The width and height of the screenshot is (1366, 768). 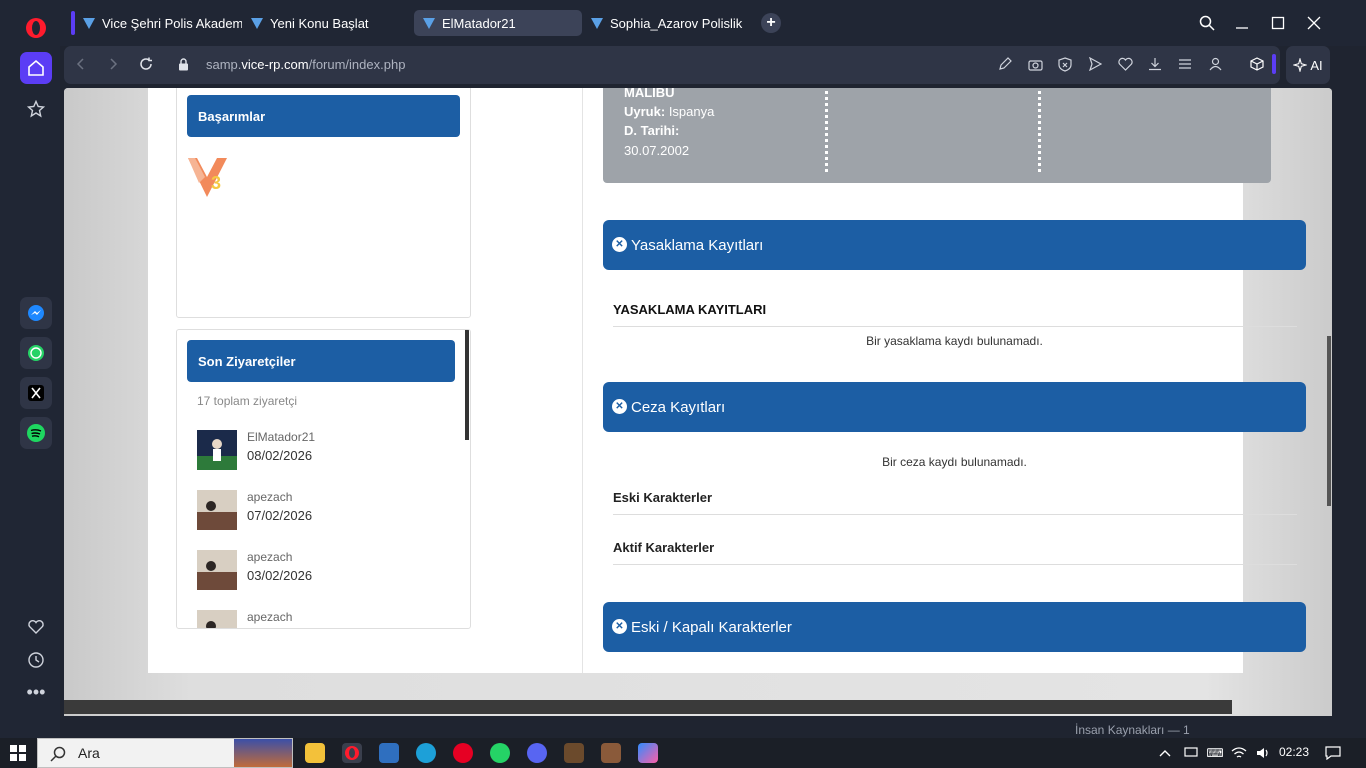 I want to click on tab-sophia-azarov: Sophia_Azarov Polislik Baş, so click(x=664, y=23).